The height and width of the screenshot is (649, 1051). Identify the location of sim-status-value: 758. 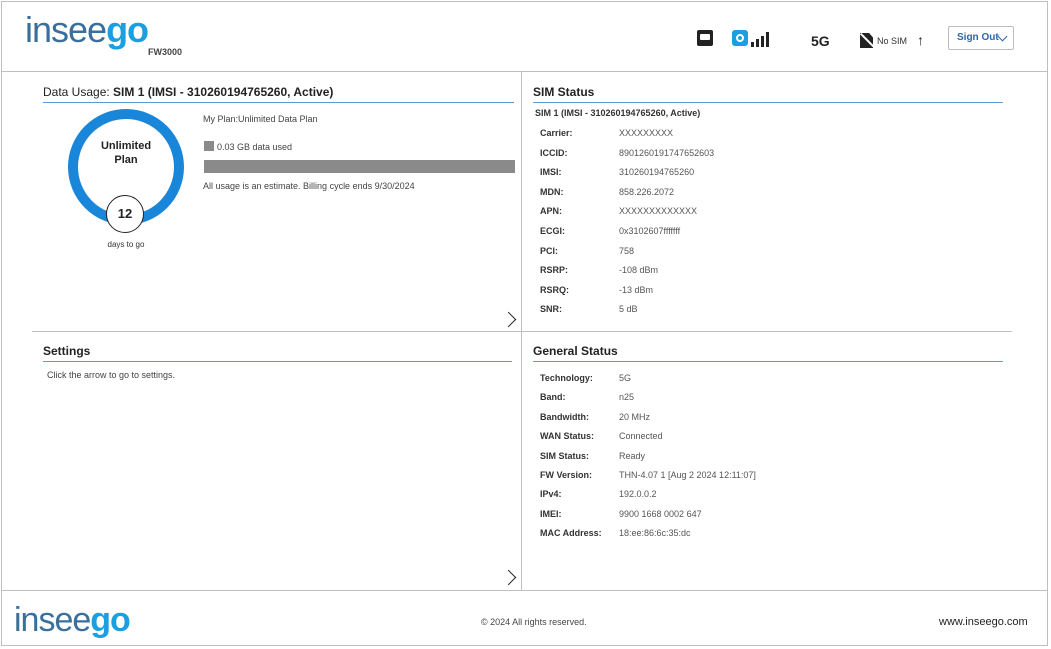
(627, 250).